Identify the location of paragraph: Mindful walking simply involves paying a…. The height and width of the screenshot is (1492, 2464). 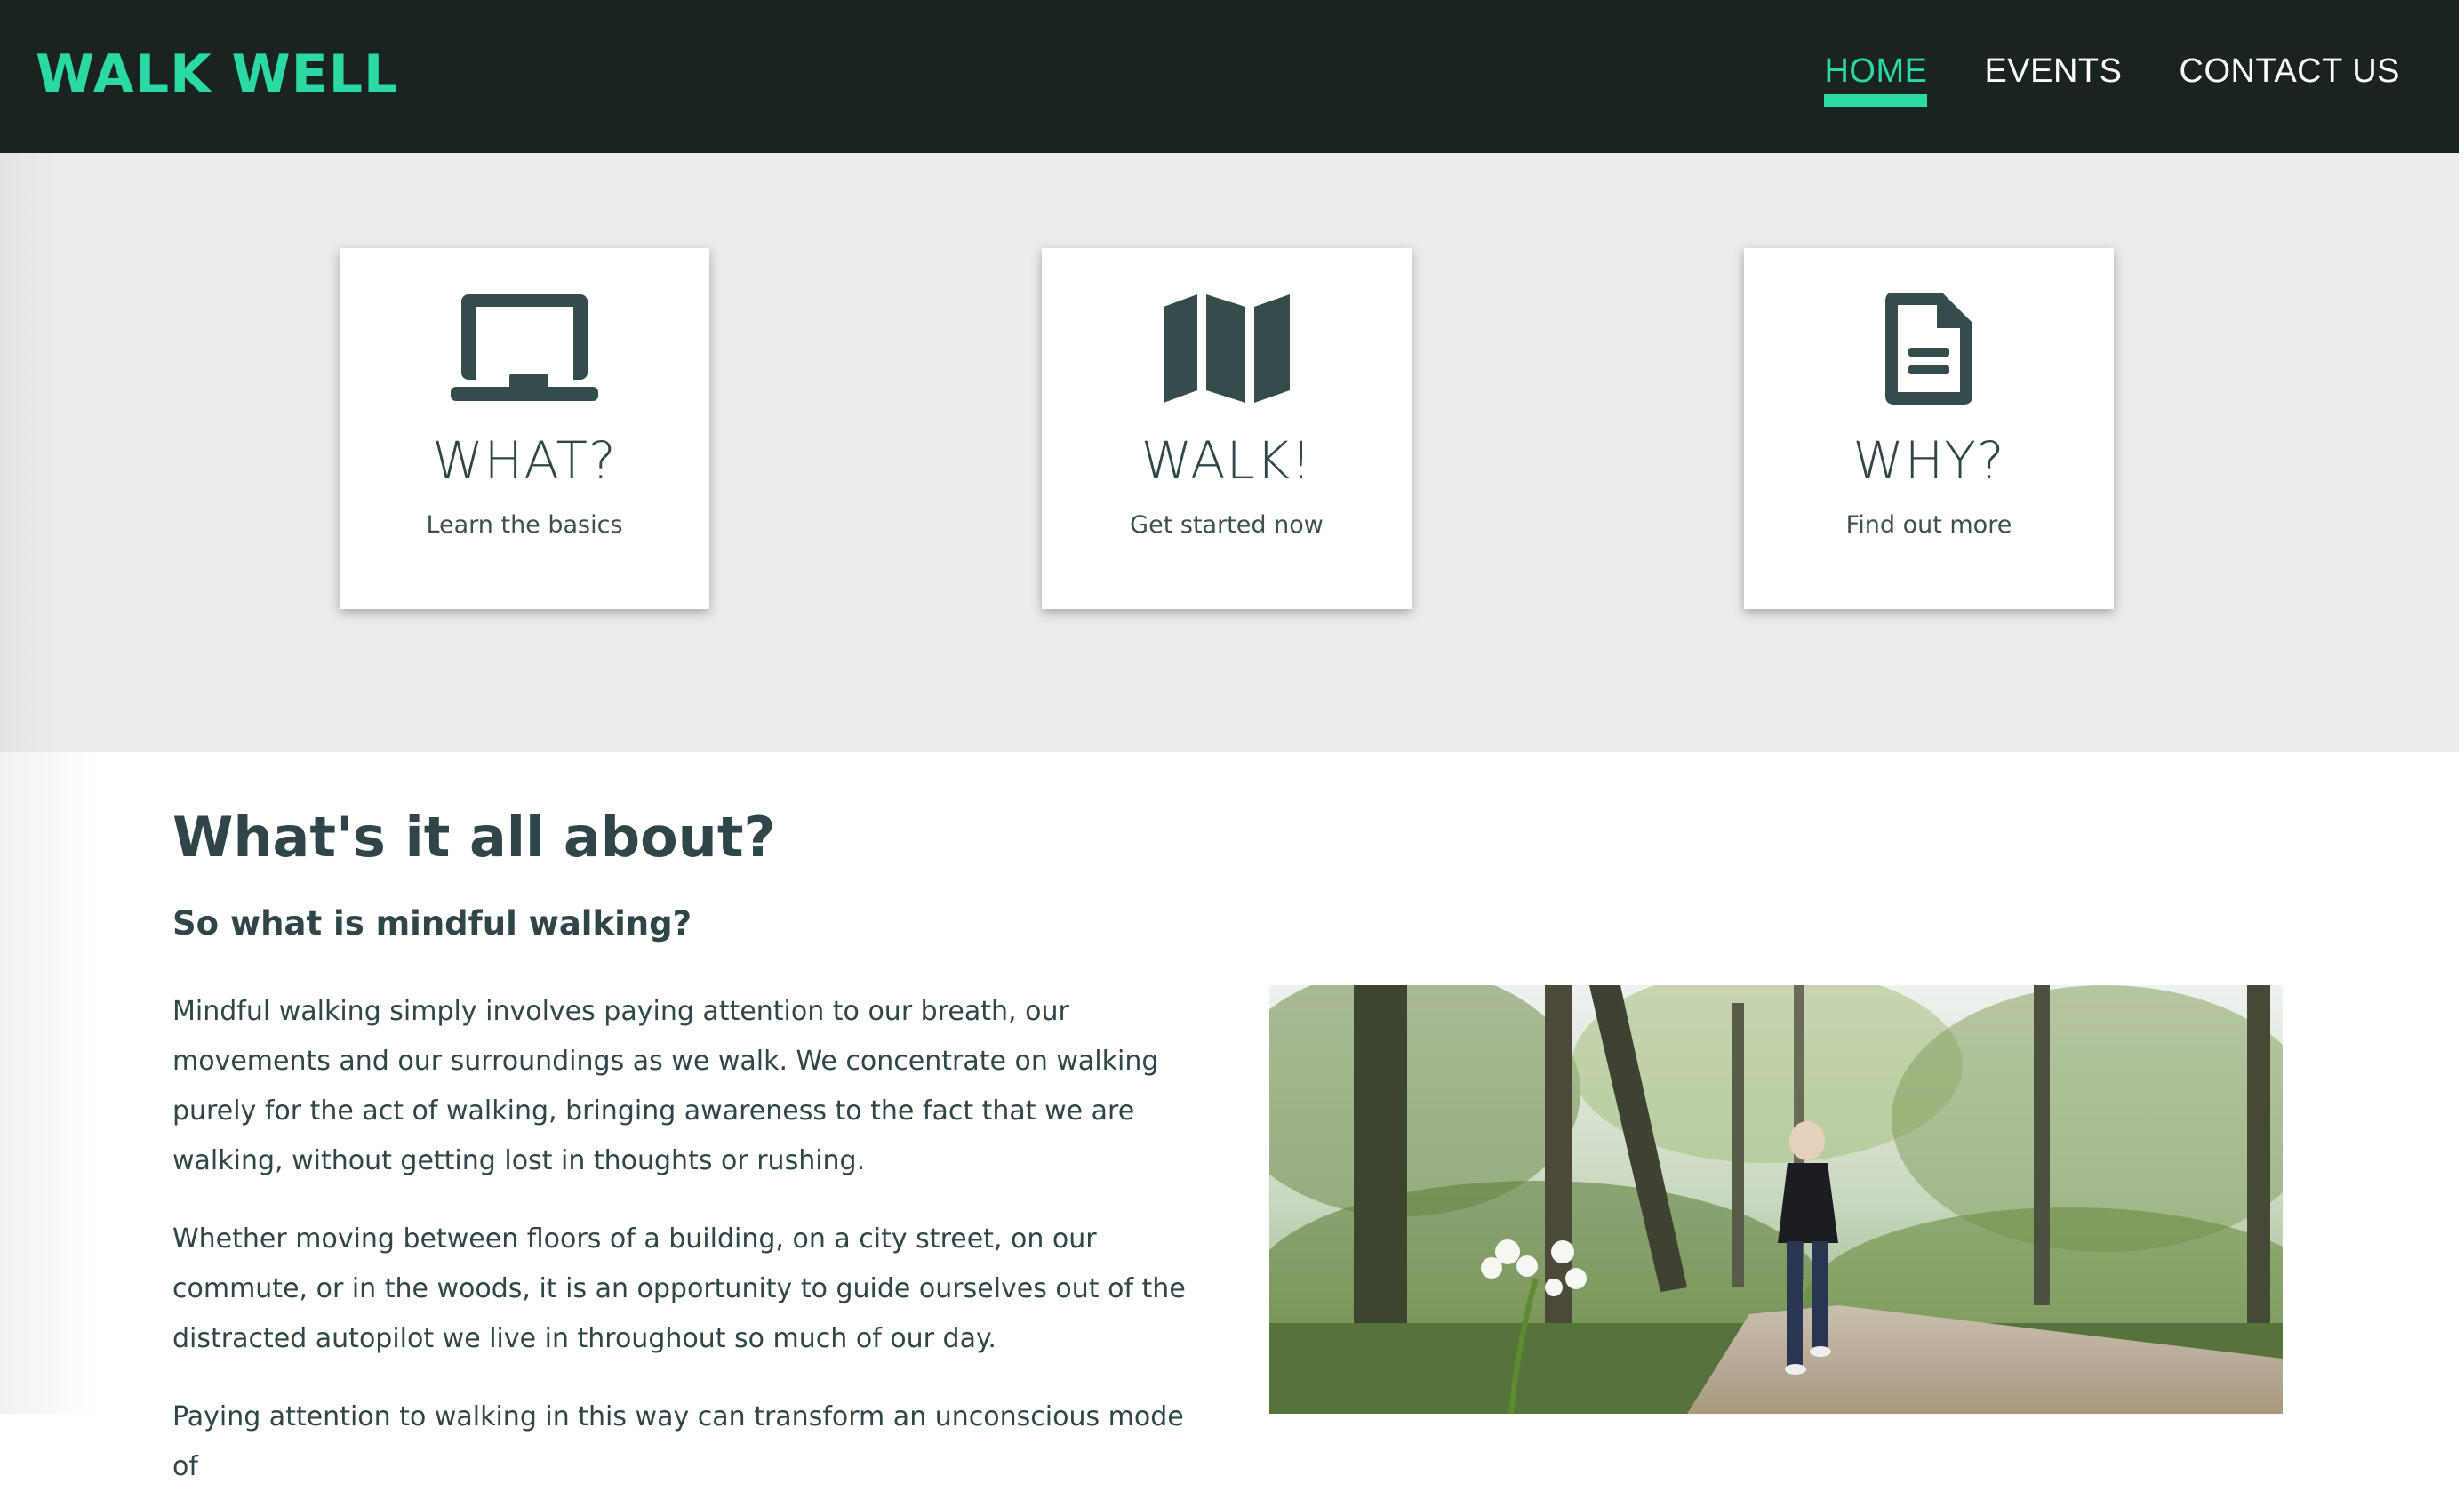
(665, 1086).